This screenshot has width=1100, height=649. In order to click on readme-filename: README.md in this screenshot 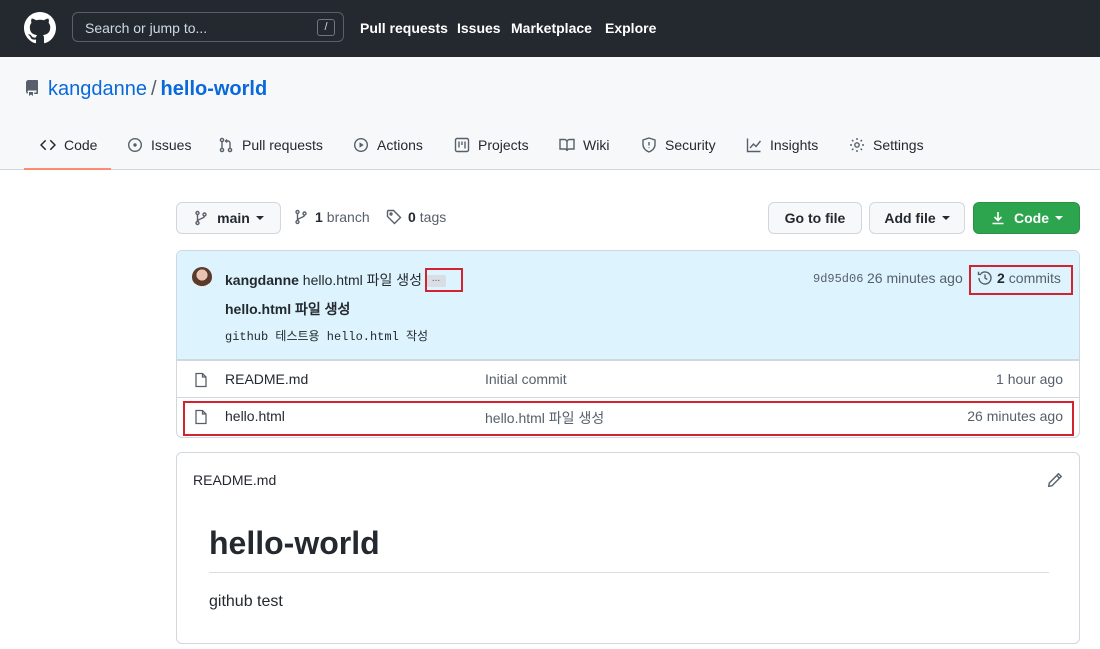, I will do `click(235, 480)`.